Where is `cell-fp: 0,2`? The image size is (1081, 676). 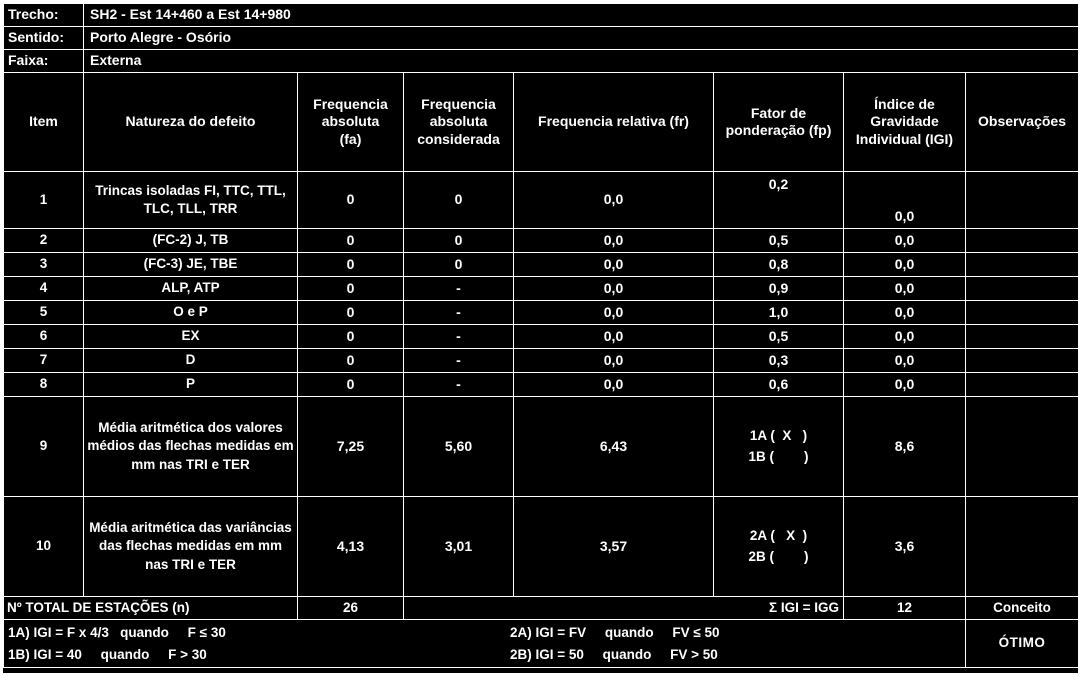
cell-fp: 0,2 is located at coordinates (778, 200).